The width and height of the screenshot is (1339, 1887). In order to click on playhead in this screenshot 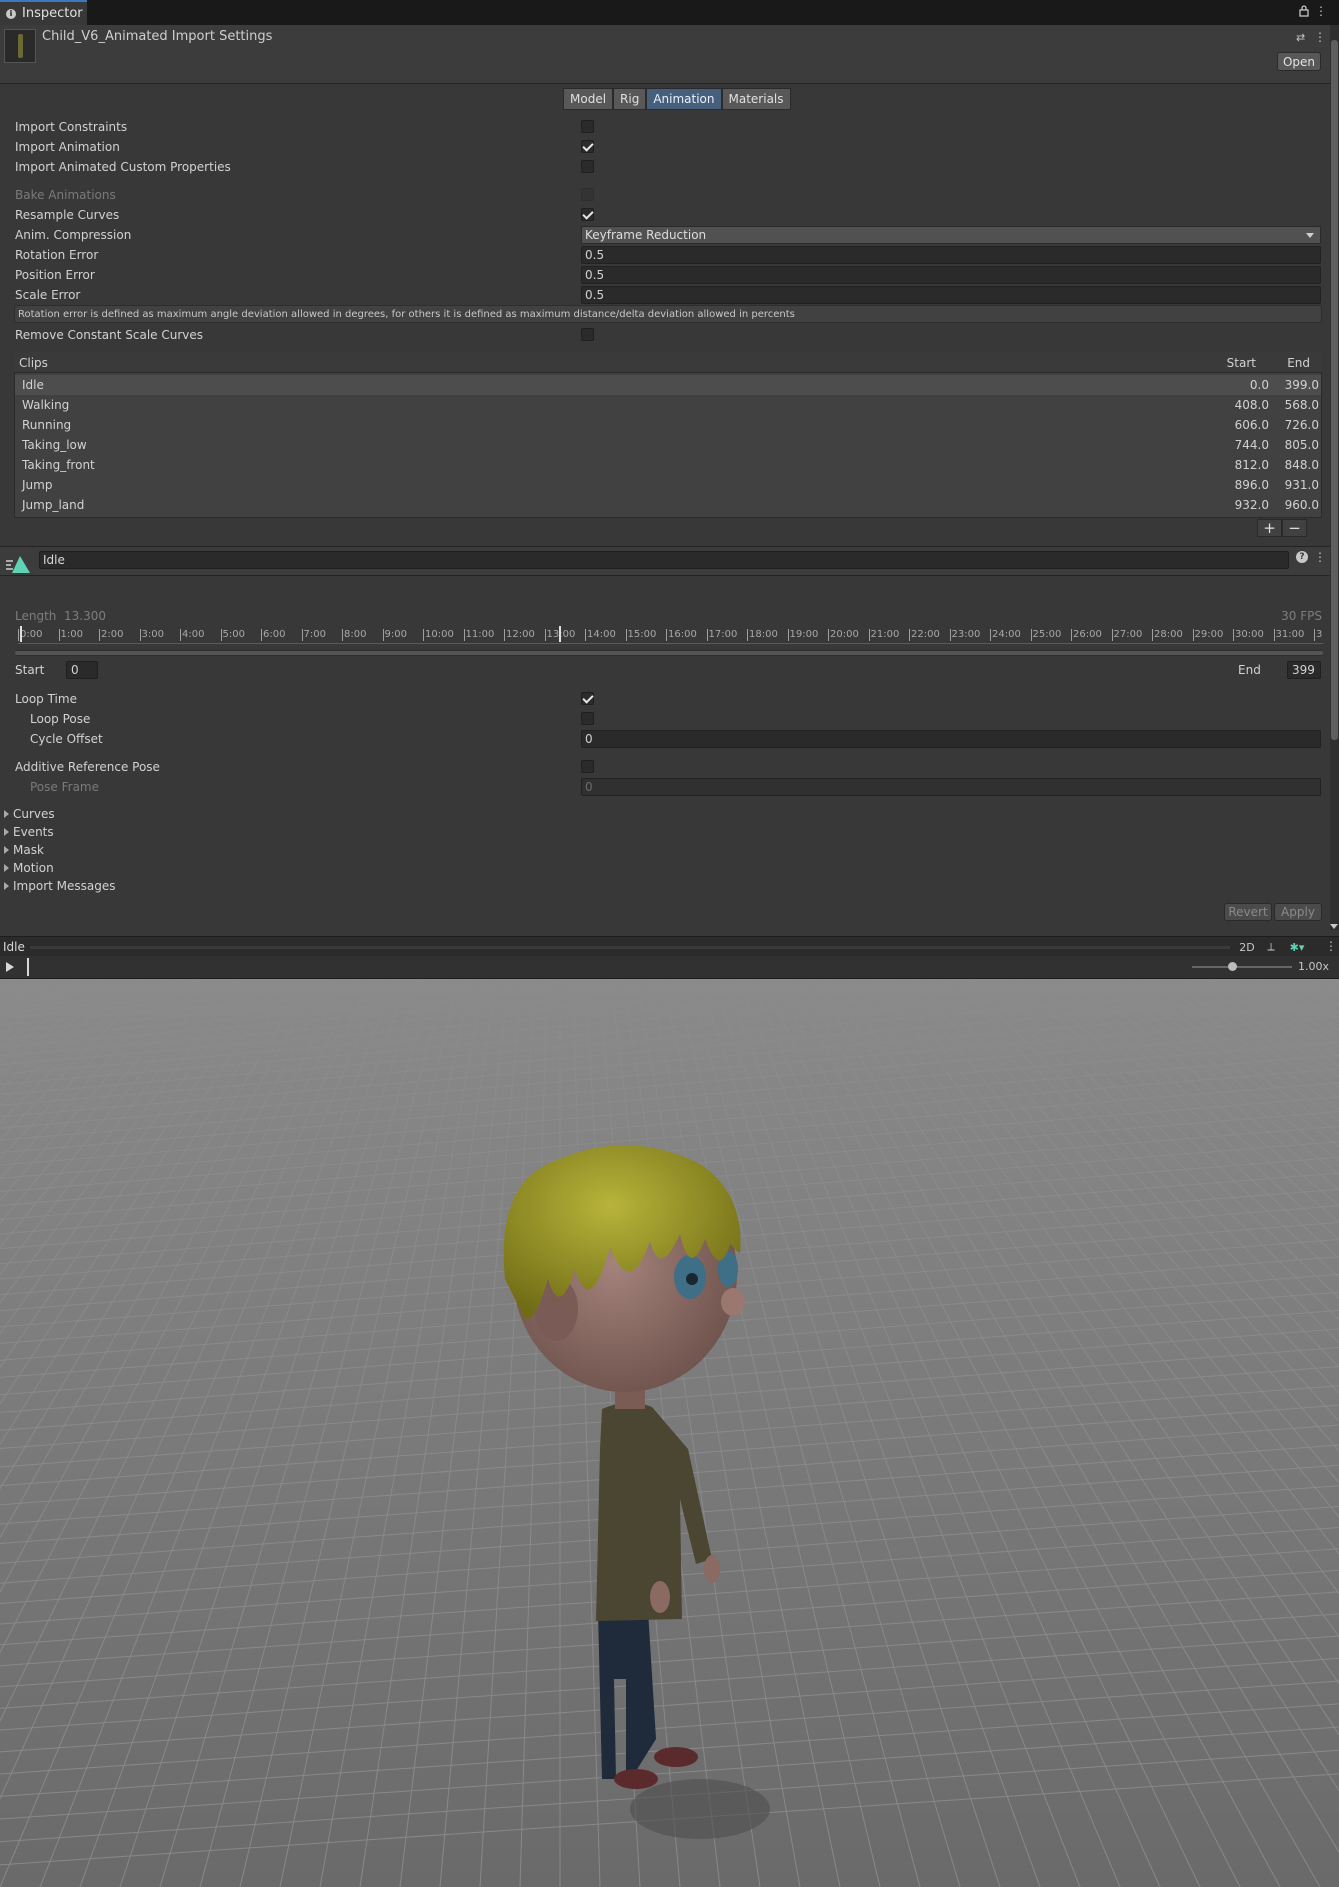, I will do `click(28, 967)`.